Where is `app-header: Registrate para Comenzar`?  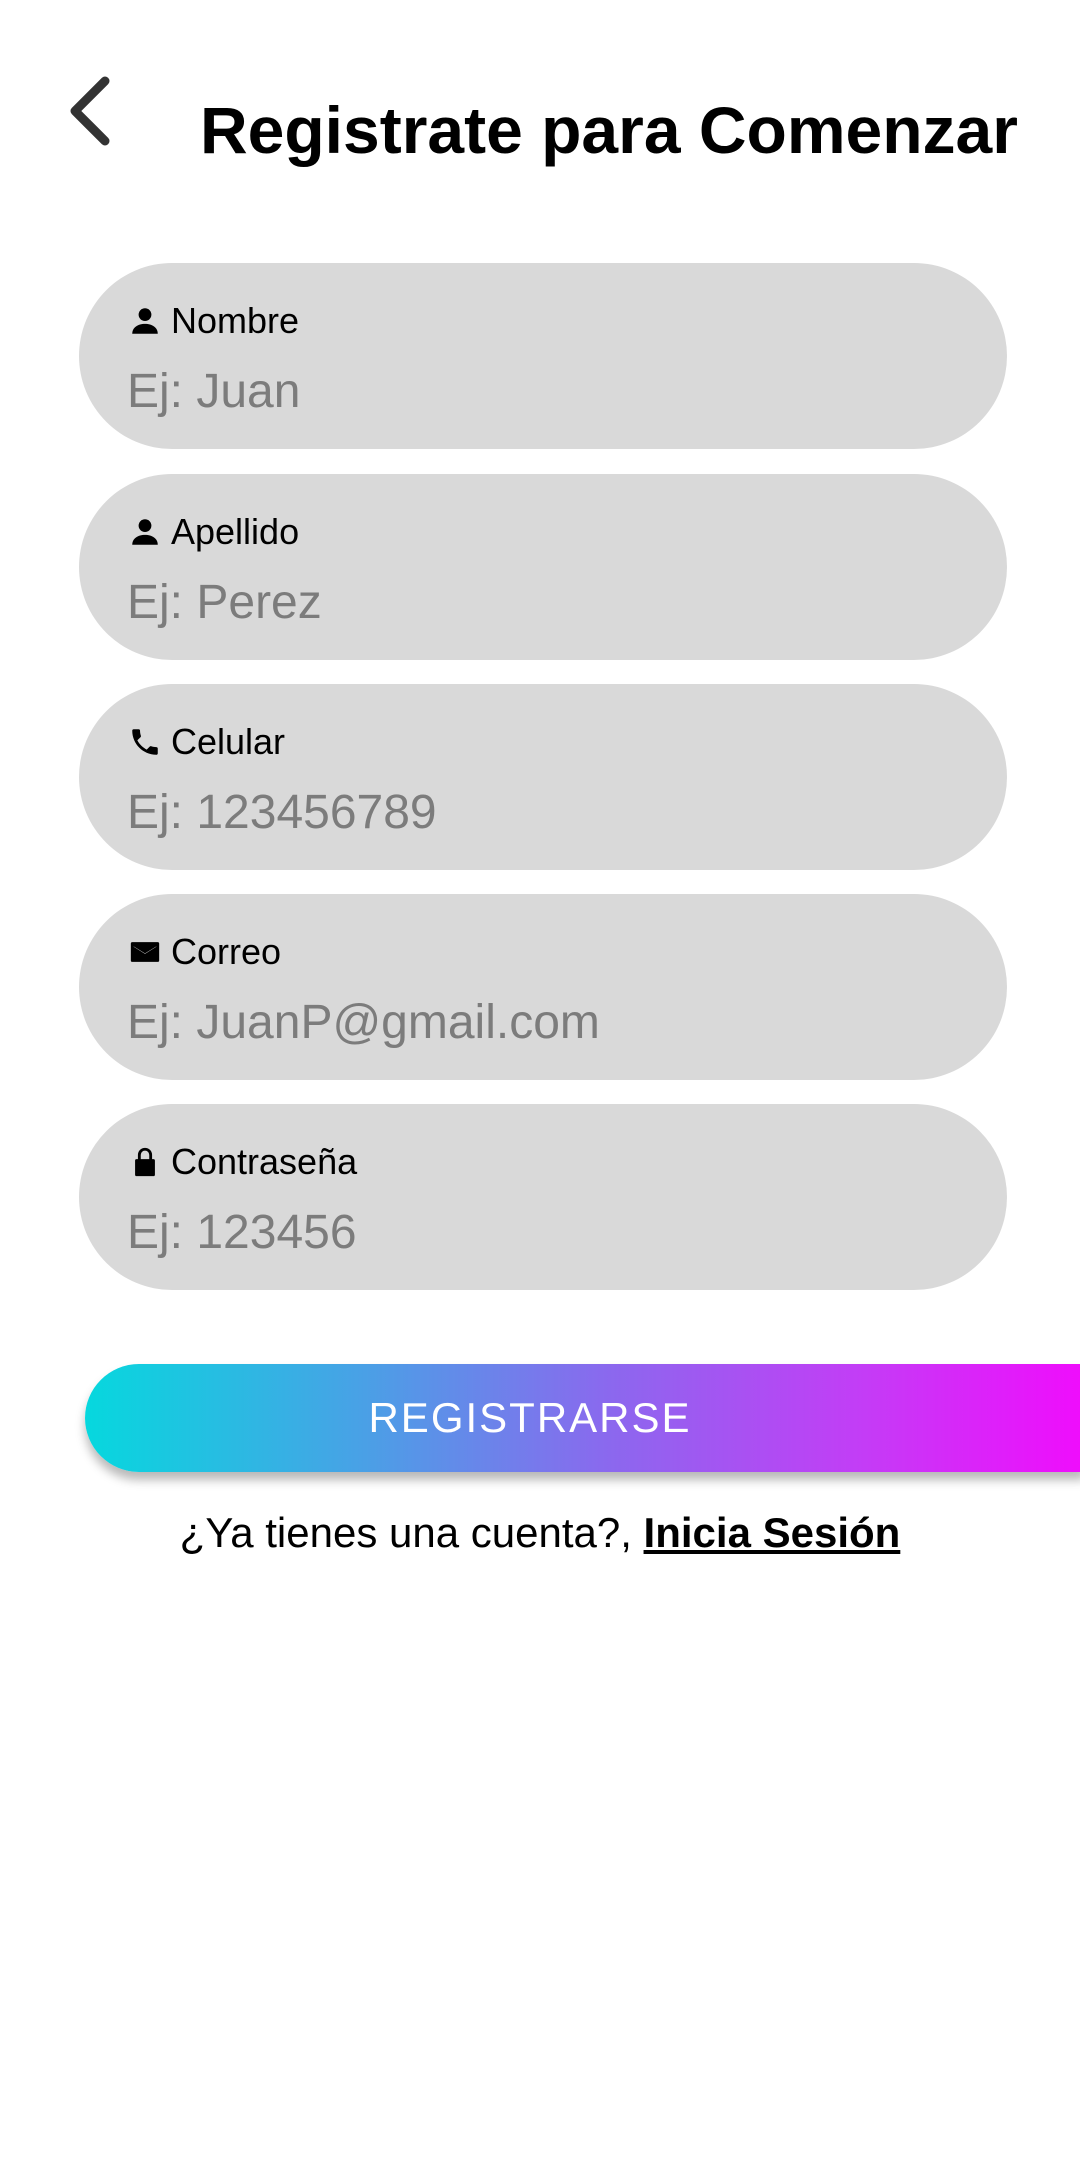 app-header: Registrate para Comenzar is located at coordinates (540, 130).